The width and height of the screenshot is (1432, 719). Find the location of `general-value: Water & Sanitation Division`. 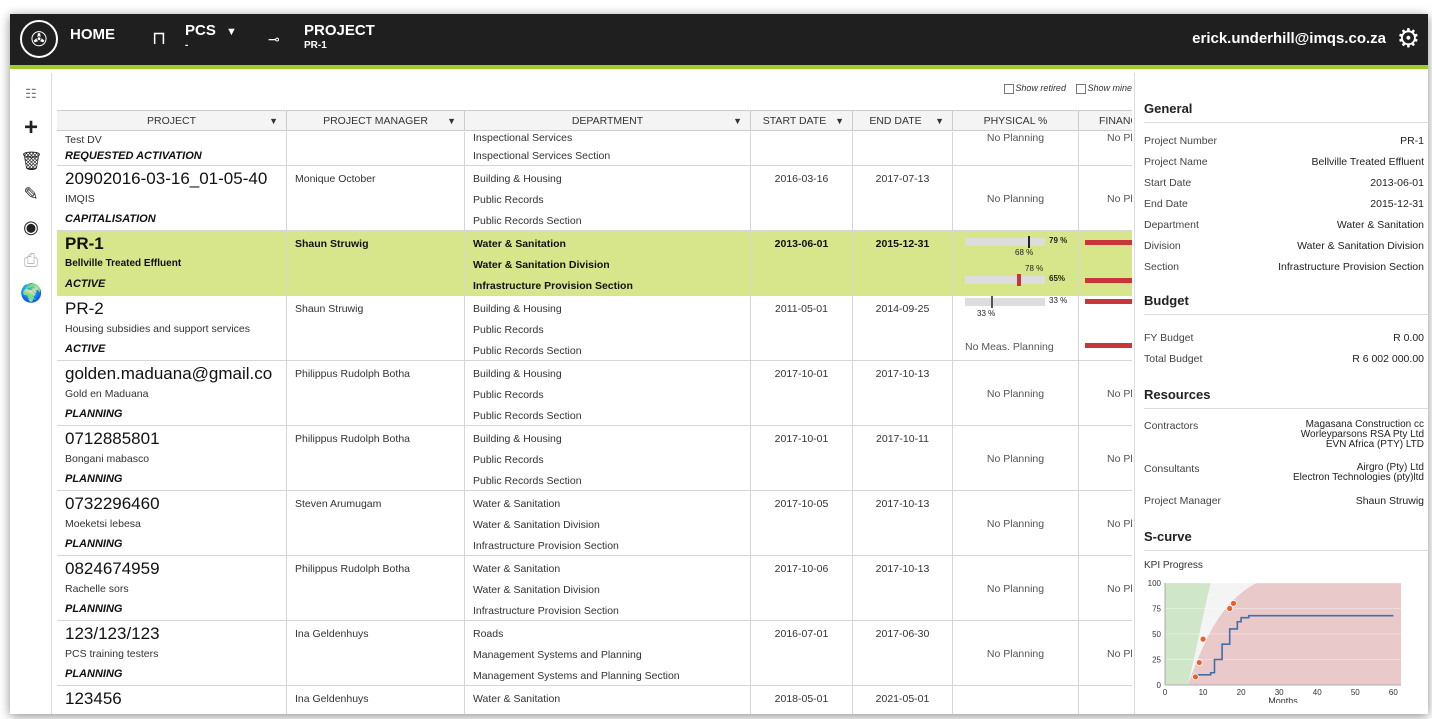

general-value: Water & Sanitation Division is located at coordinates (1360, 246).